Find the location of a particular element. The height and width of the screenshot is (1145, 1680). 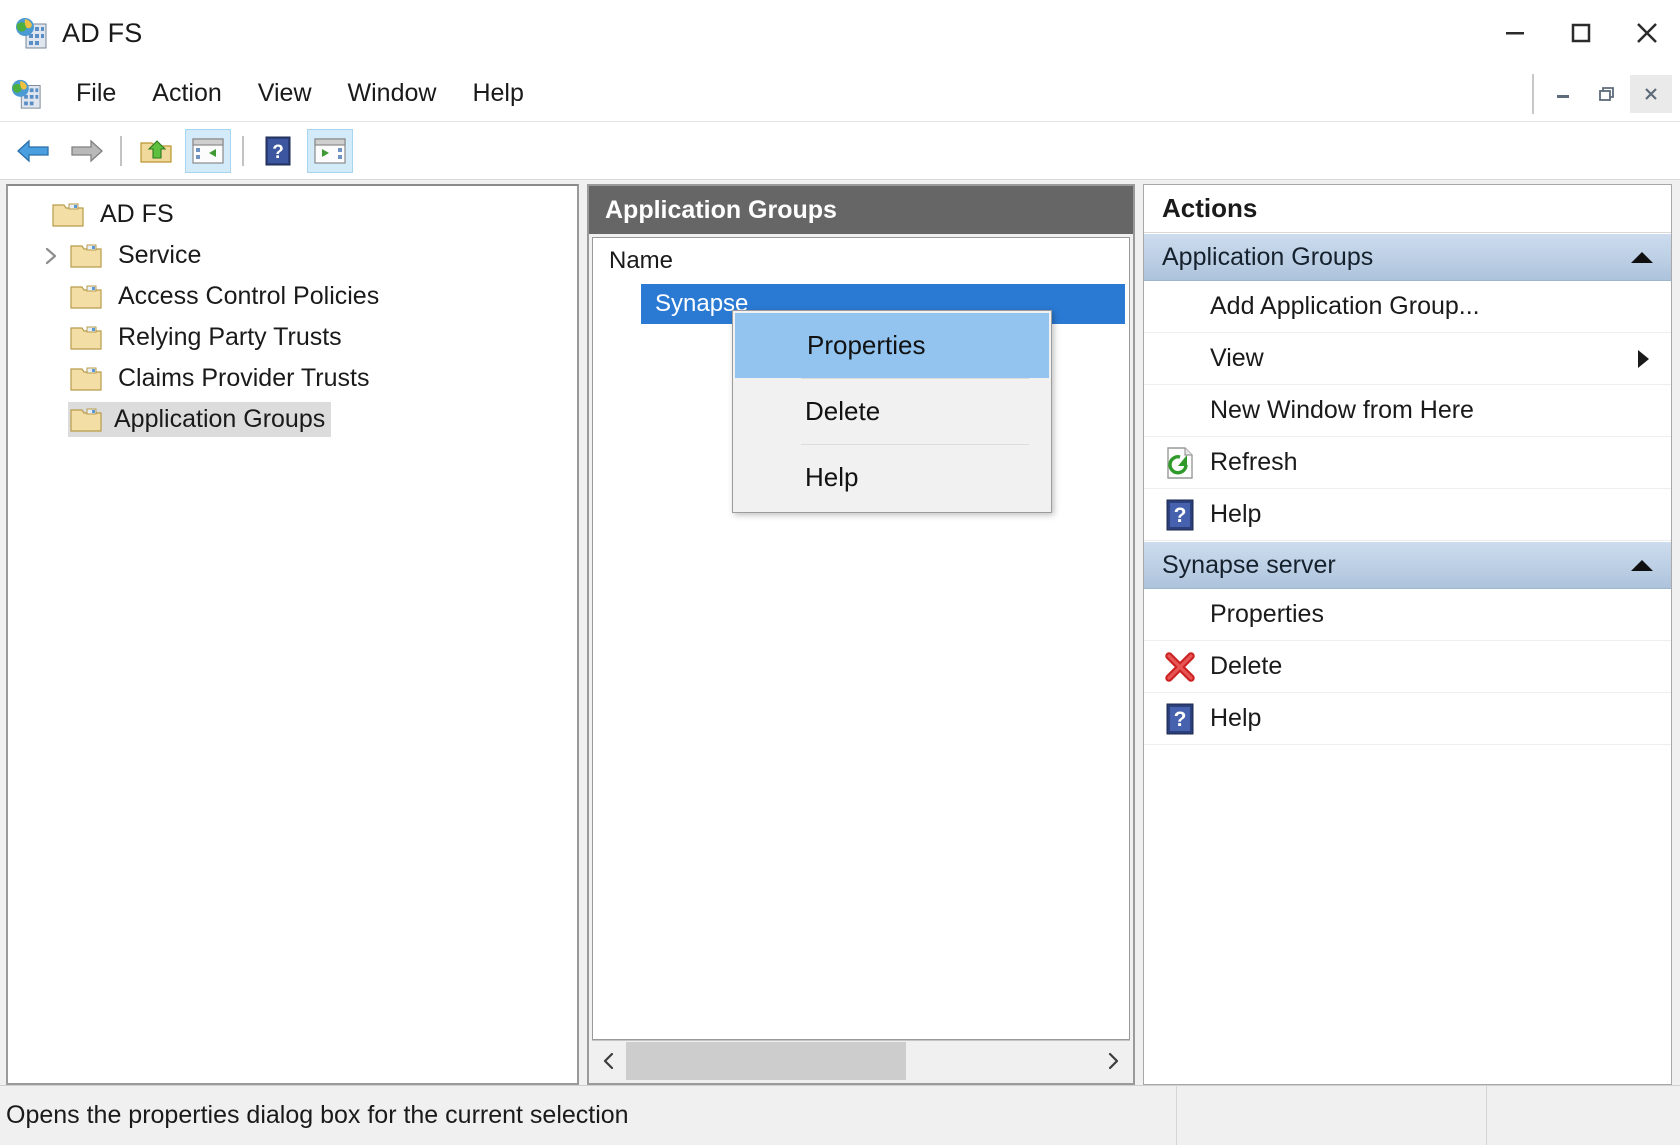

action-delete: Delete is located at coordinates (1407, 667).